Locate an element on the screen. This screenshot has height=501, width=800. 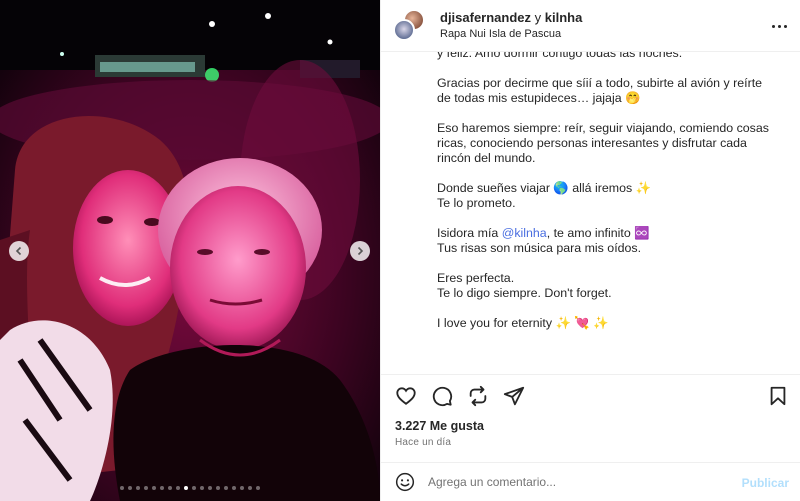
share-icon is located at coordinates (514, 396).